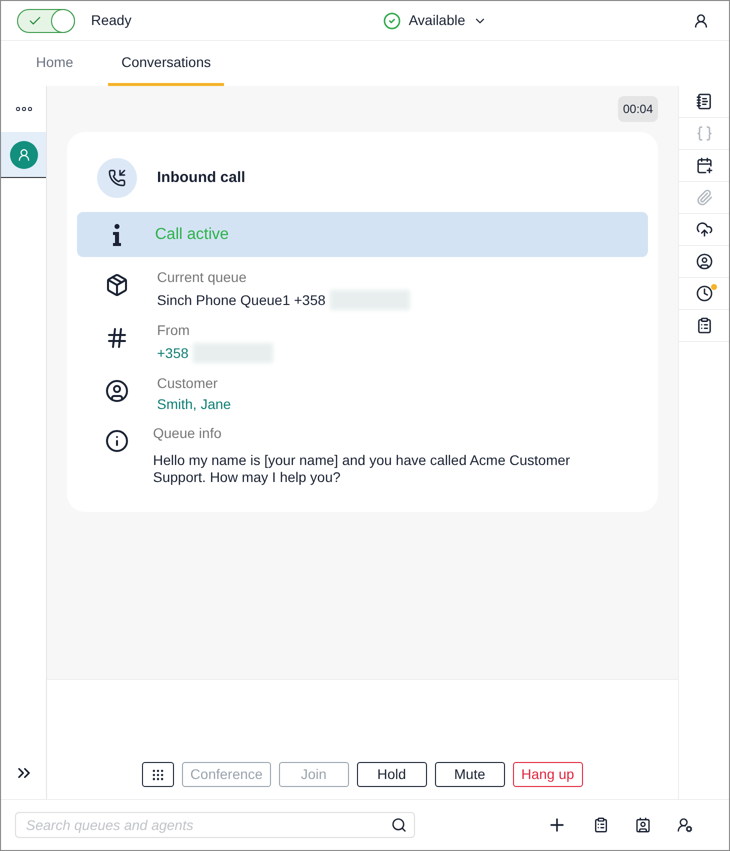 This screenshot has width=730, height=851. I want to click on field-label: Customer, so click(188, 383).